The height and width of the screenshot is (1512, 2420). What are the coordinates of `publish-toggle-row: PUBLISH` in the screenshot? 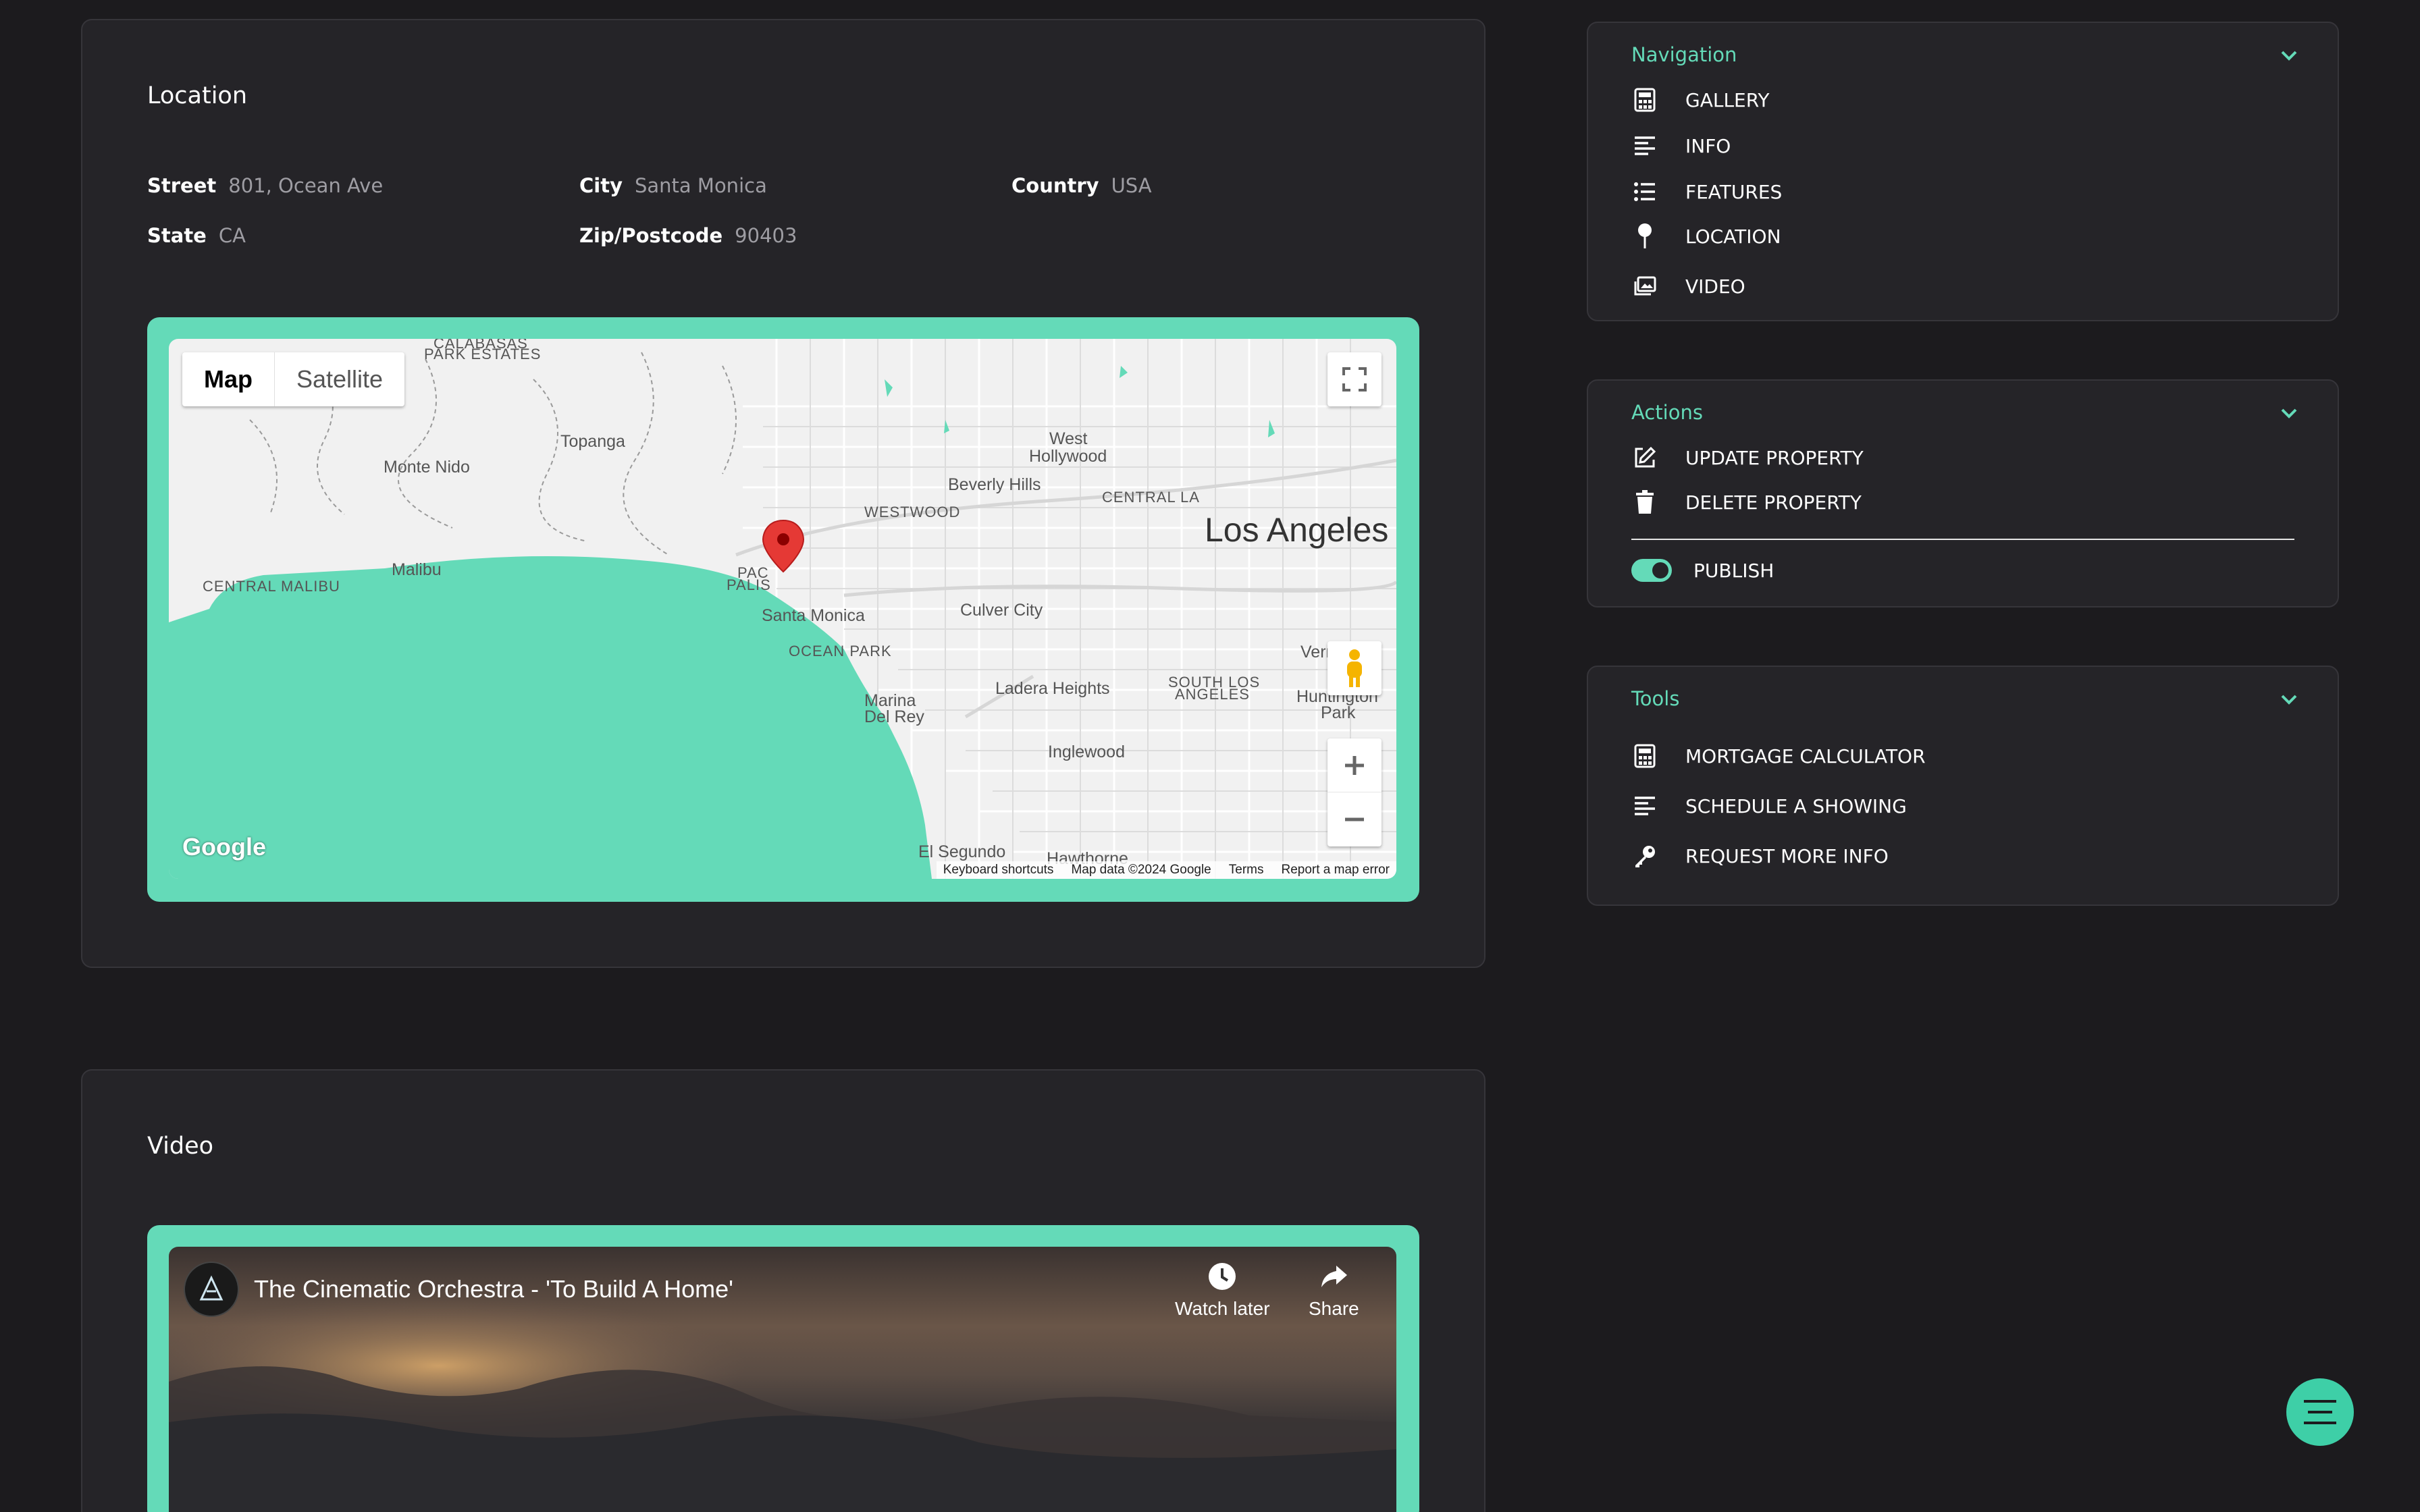 It's located at (1702, 570).